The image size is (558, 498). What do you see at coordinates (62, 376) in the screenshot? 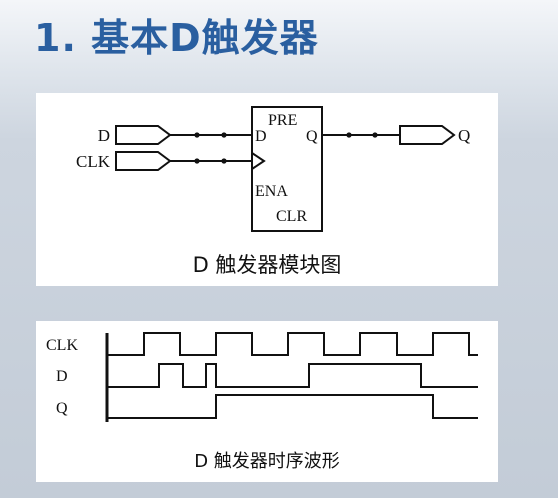
I see `d-signal-label: D` at bounding box center [62, 376].